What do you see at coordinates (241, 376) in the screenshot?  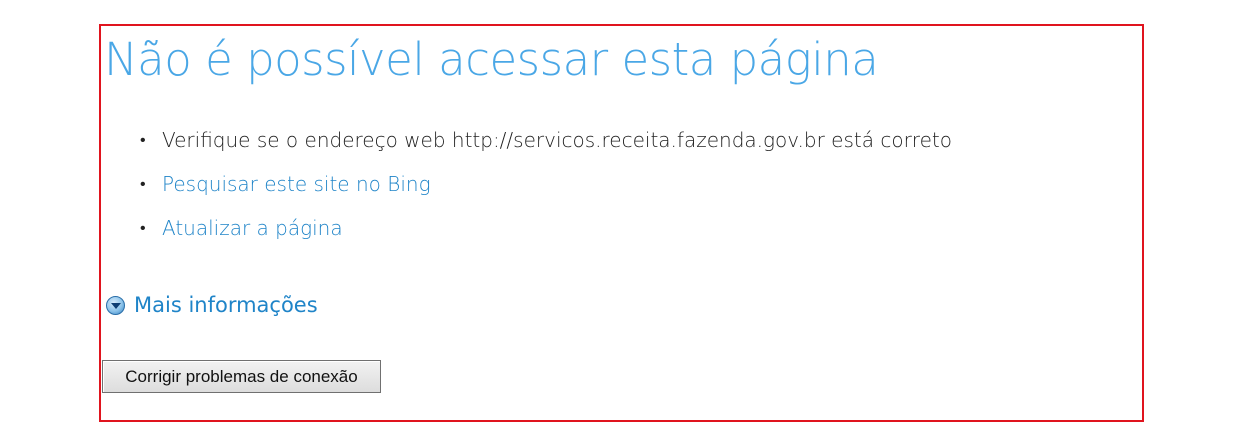 I see `fix-connection-button: Corrigir problemas de conexão` at bounding box center [241, 376].